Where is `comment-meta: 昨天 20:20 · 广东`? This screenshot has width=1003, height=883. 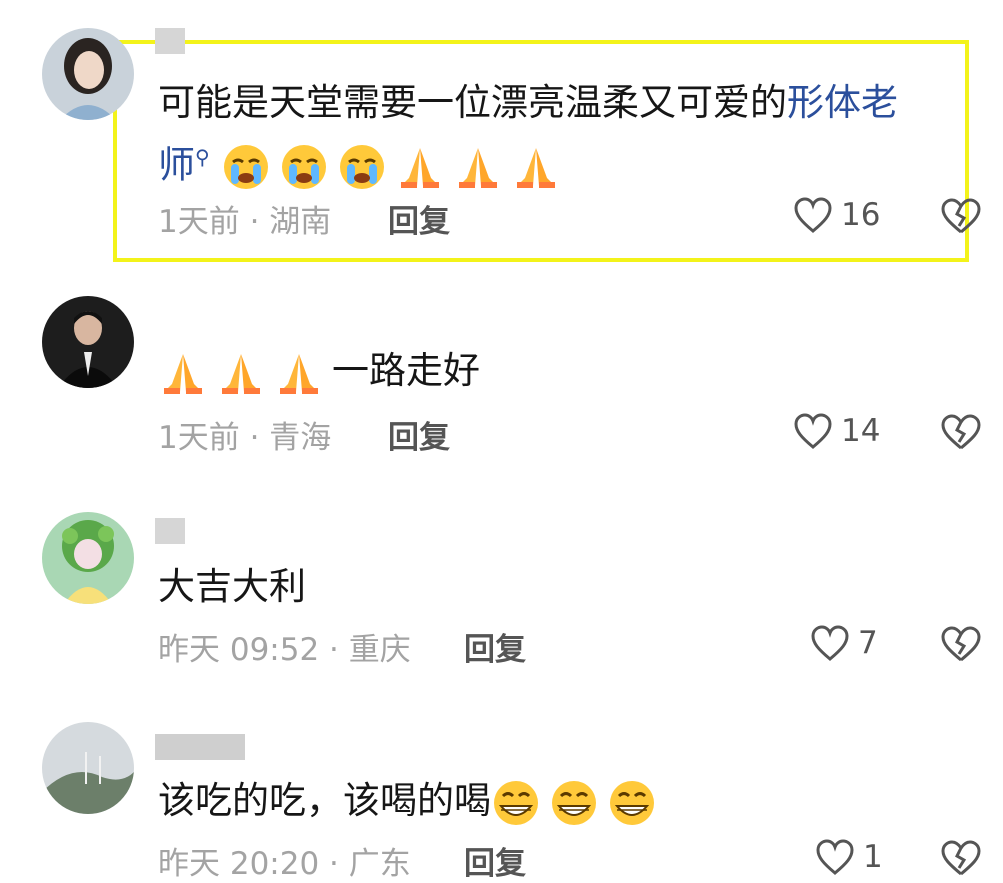
comment-meta: 昨天 20:20 · 广东 is located at coordinates (284, 864).